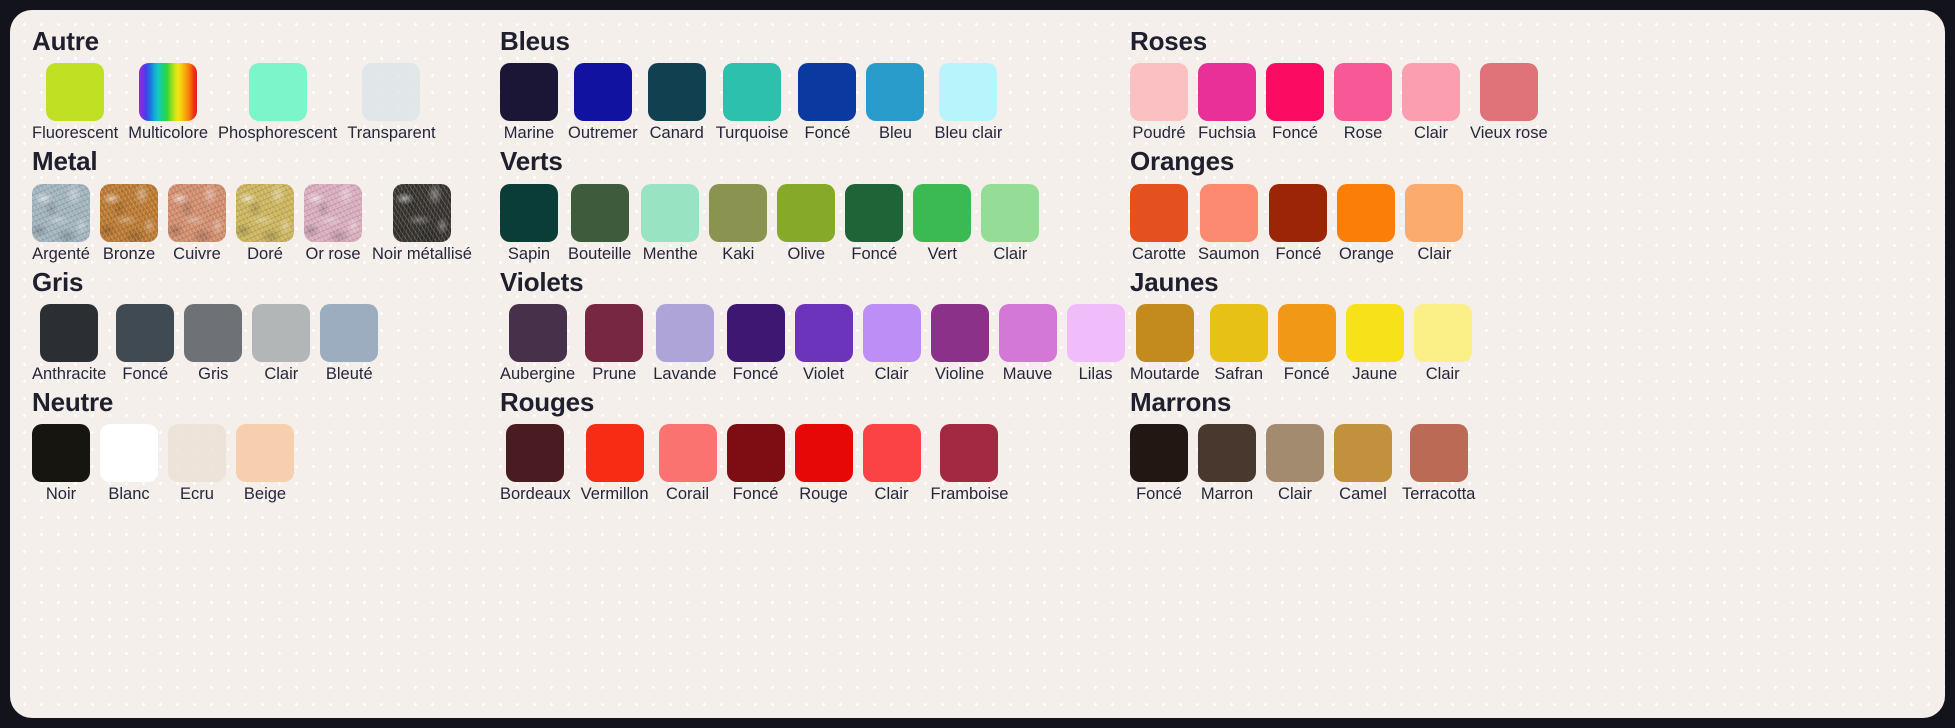 This screenshot has width=1955, height=728. I want to click on swatch-cell: Vert, so click(942, 223).